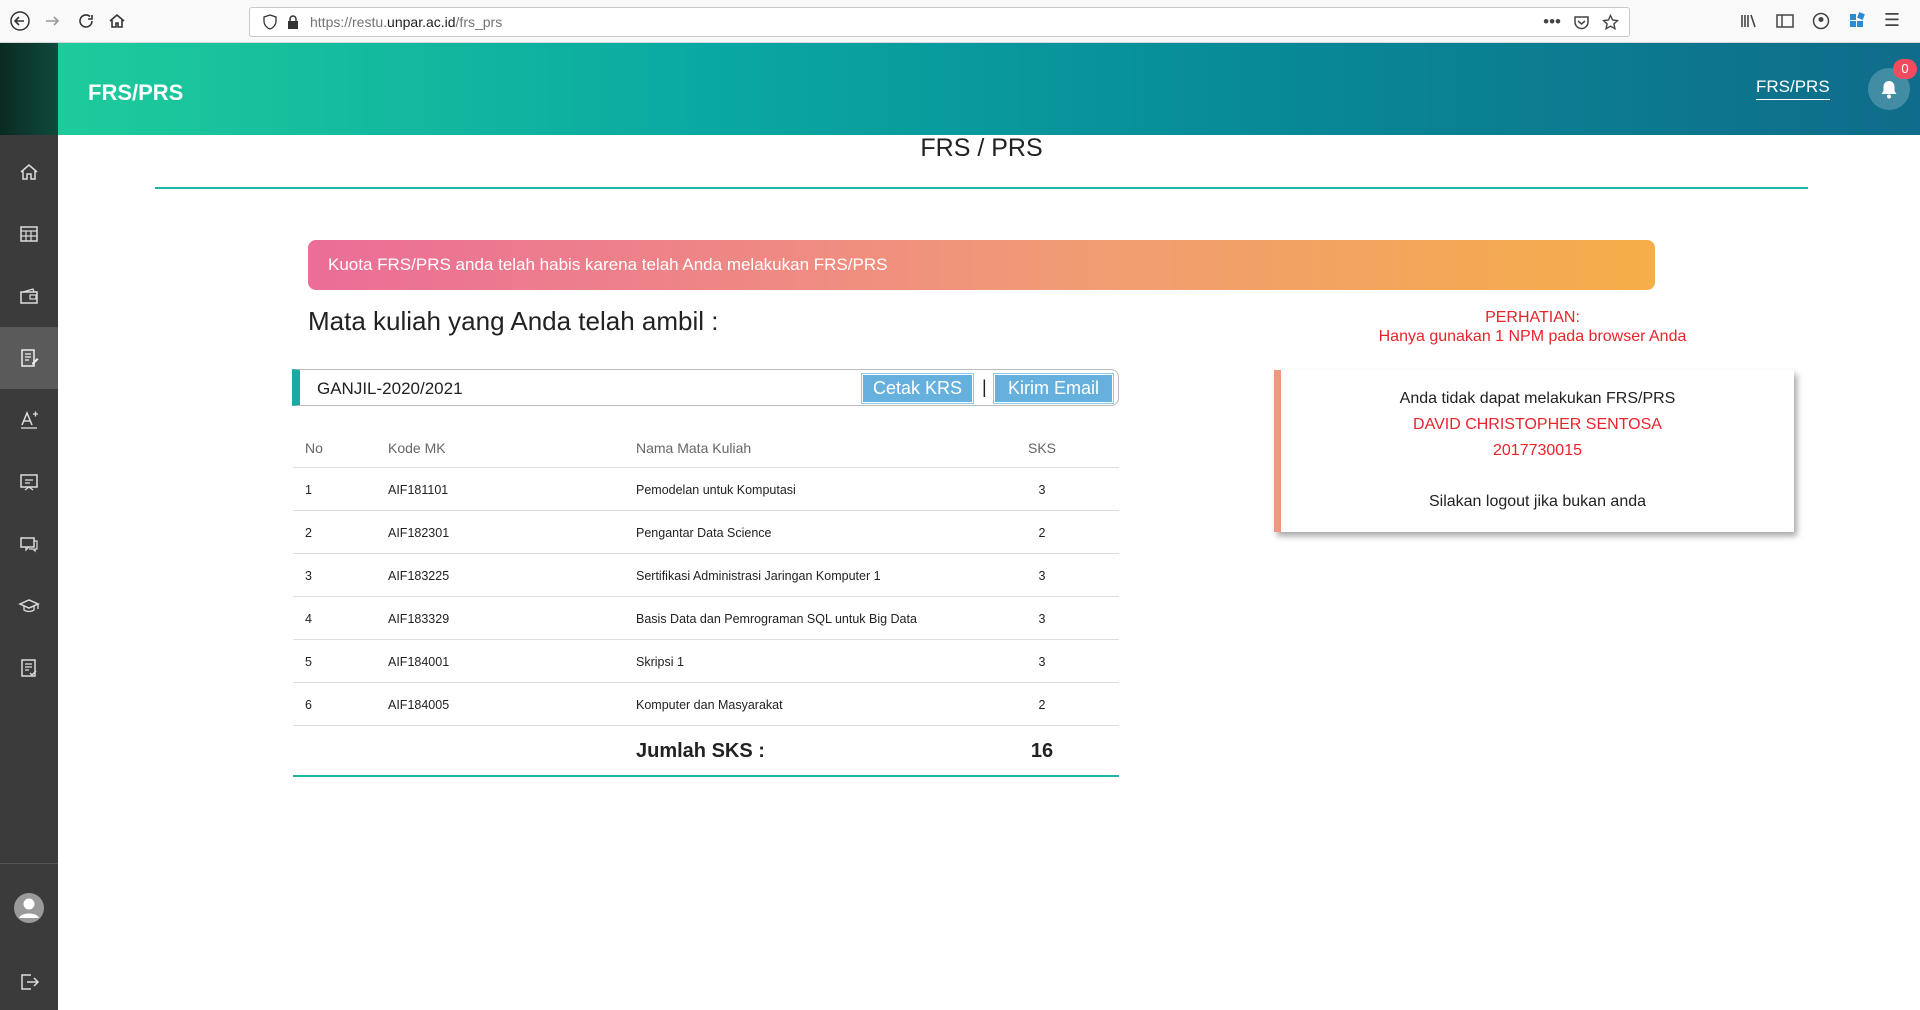 This screenshot has height=1010, width=1920. What do you see at coordinates (419, 619) in the screenshot?
I see `row-kode: AIF183329` at bounding box center [419, 619].